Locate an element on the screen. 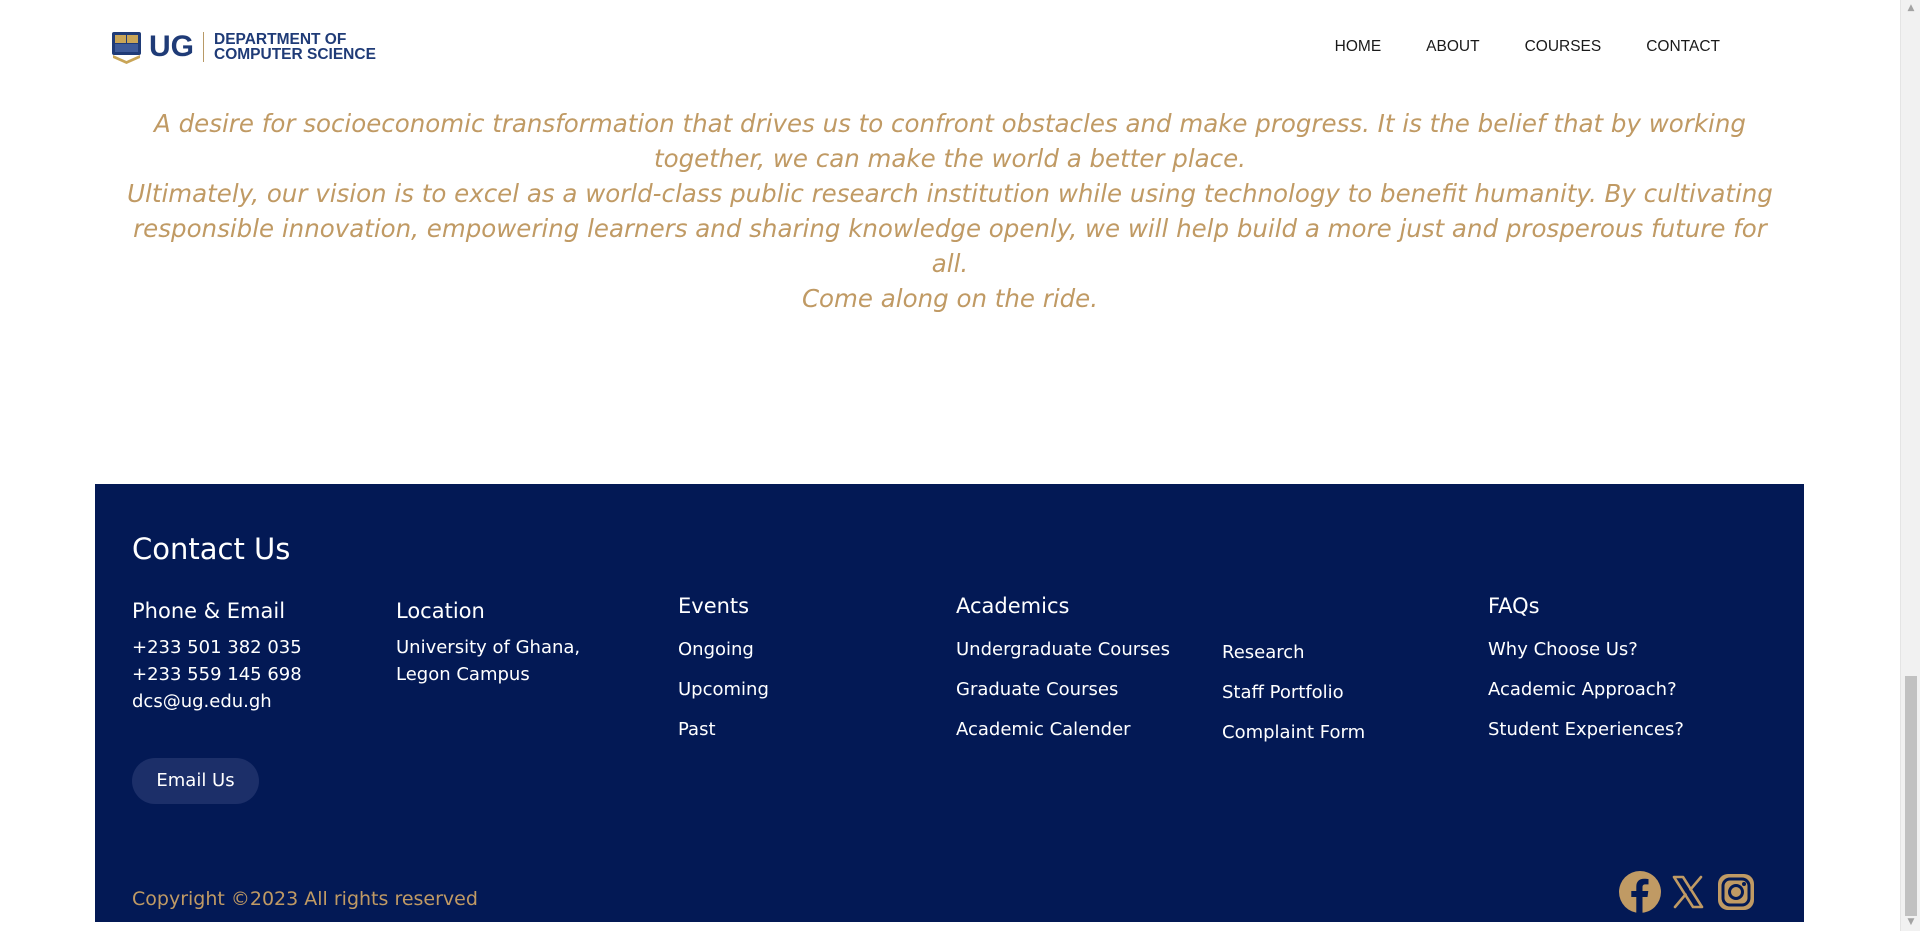  academics-column-2: Research Staff Portfolio Complaint Form is located at coordinates (1293, 701).